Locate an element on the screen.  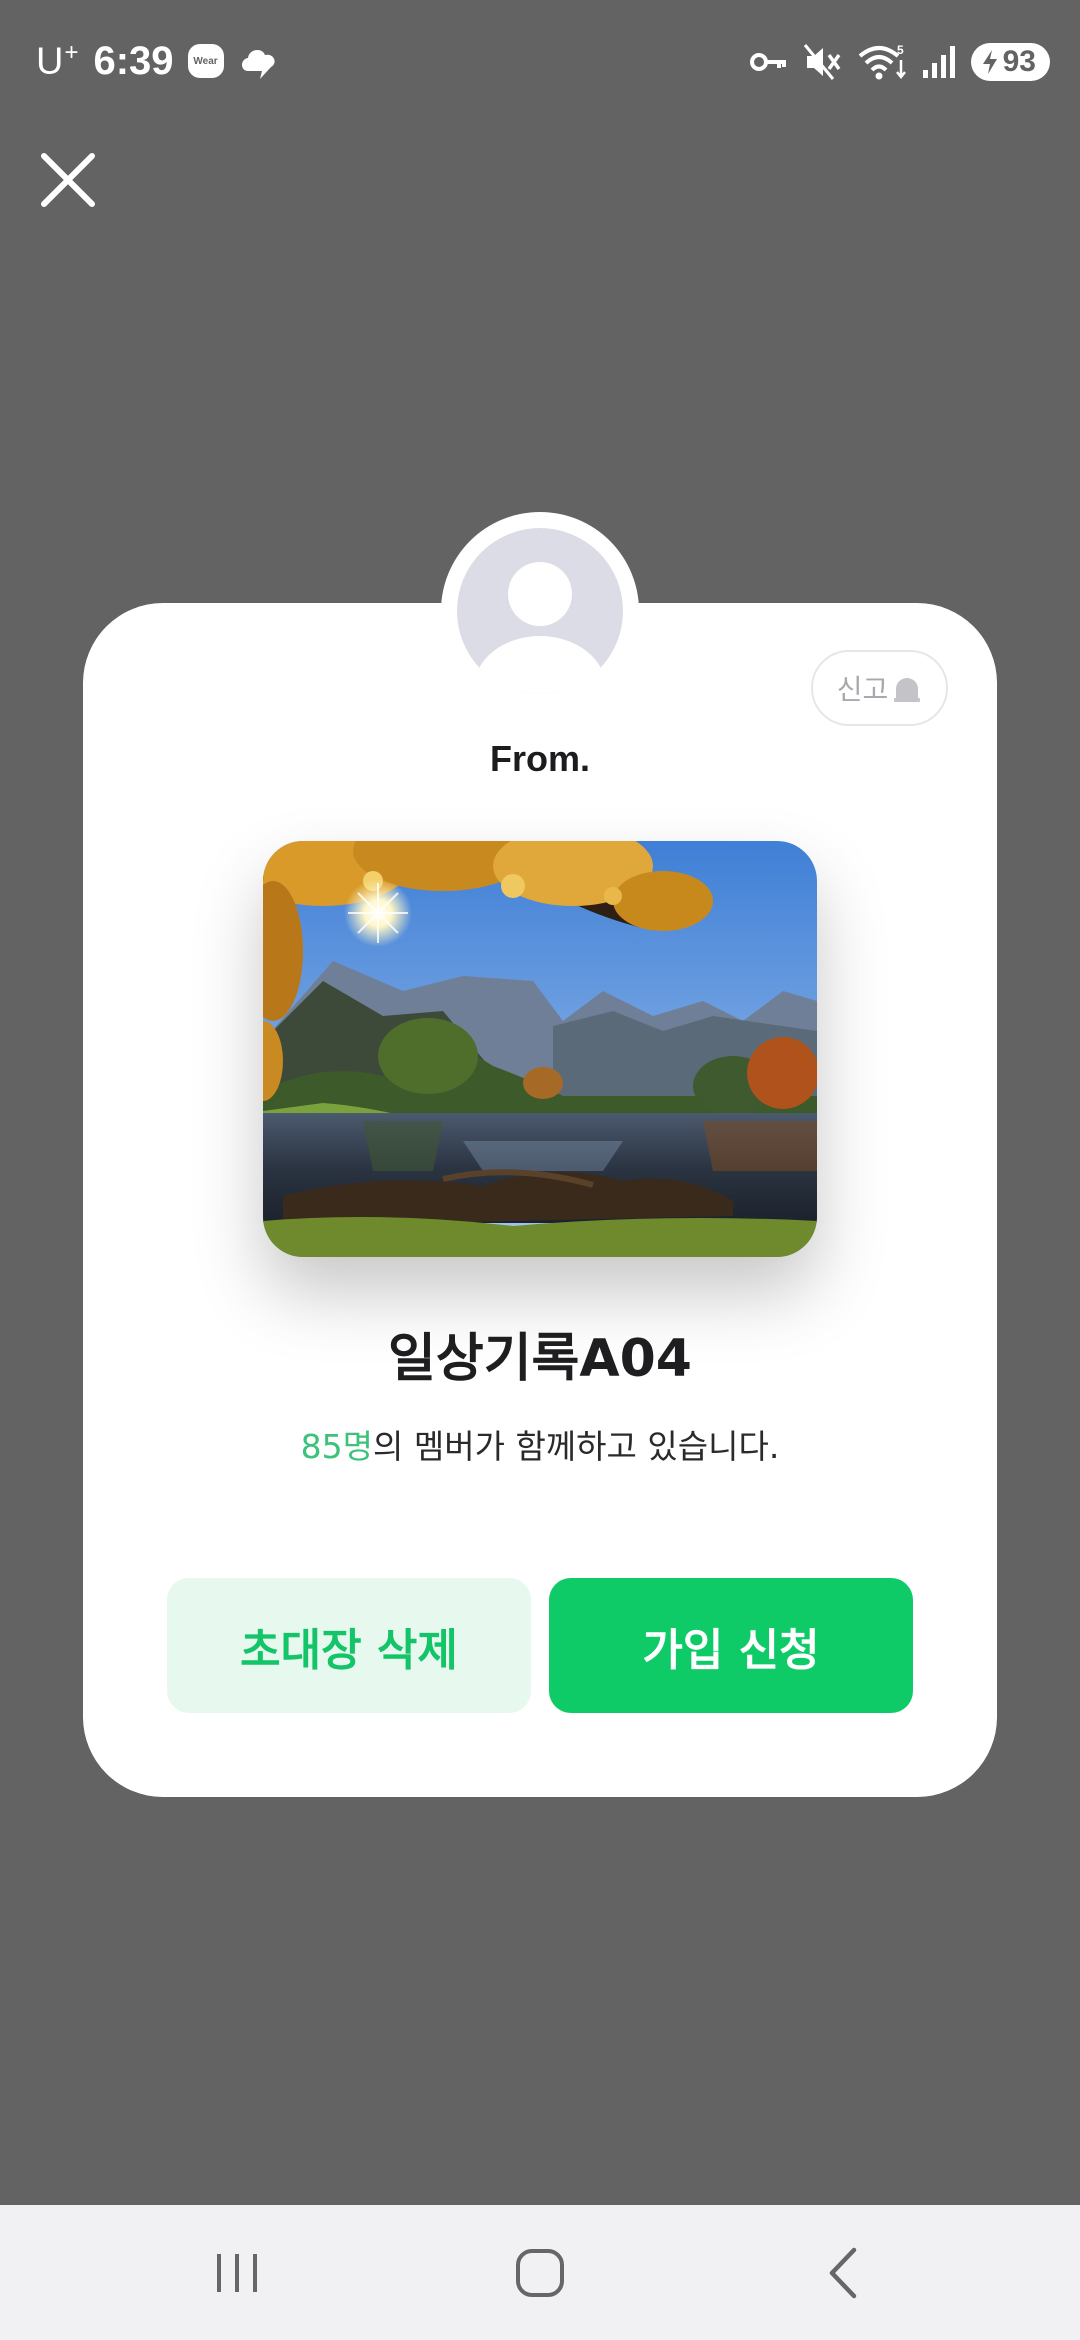
group-name: 일상기록A04 is located at coordinates (540, 1359).